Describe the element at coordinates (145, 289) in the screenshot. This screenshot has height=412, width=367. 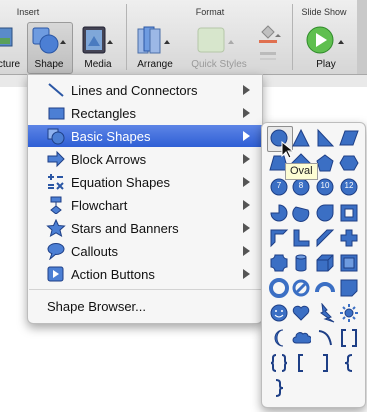
I see `menu-divider` at that location.